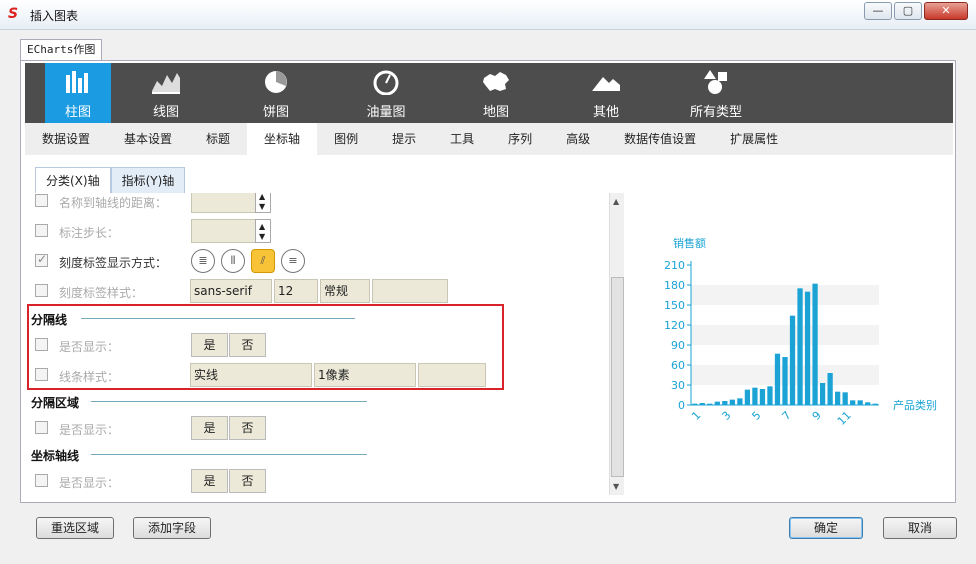 The image size is (976, 564). Describe the element at coordinates (800, 332) in the screenshot. I see `chart-preview: 销售额产品类别 0 30 60 90 120 150 180 210 1 3 5 7 9 11` at that location.